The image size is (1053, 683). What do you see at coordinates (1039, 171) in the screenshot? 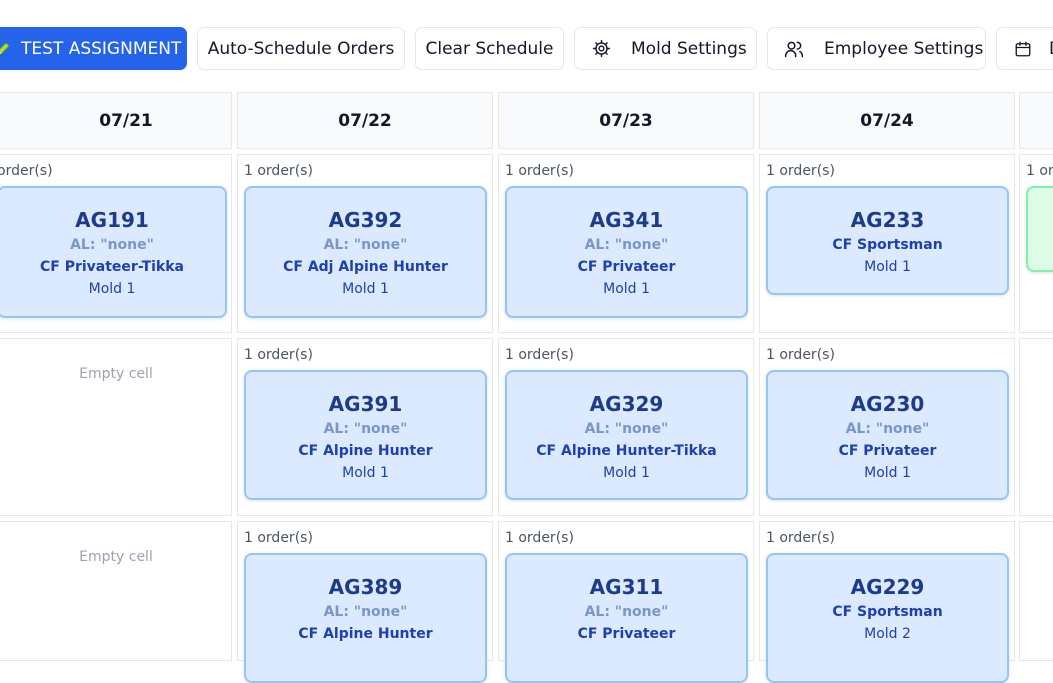
I see `order-count: 1 or` at bounding box center [1039, 171].